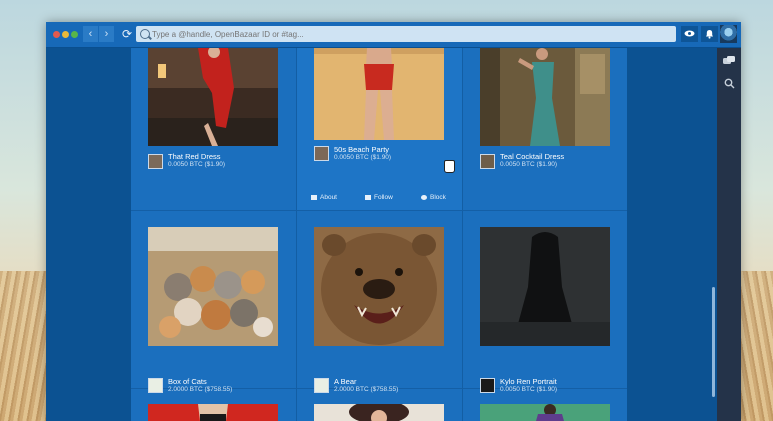 The width and height of the screenshot is (773, 421). Describe the element at coordinates (728, 34) in the screenshot. I see `user-avatar` at that location.